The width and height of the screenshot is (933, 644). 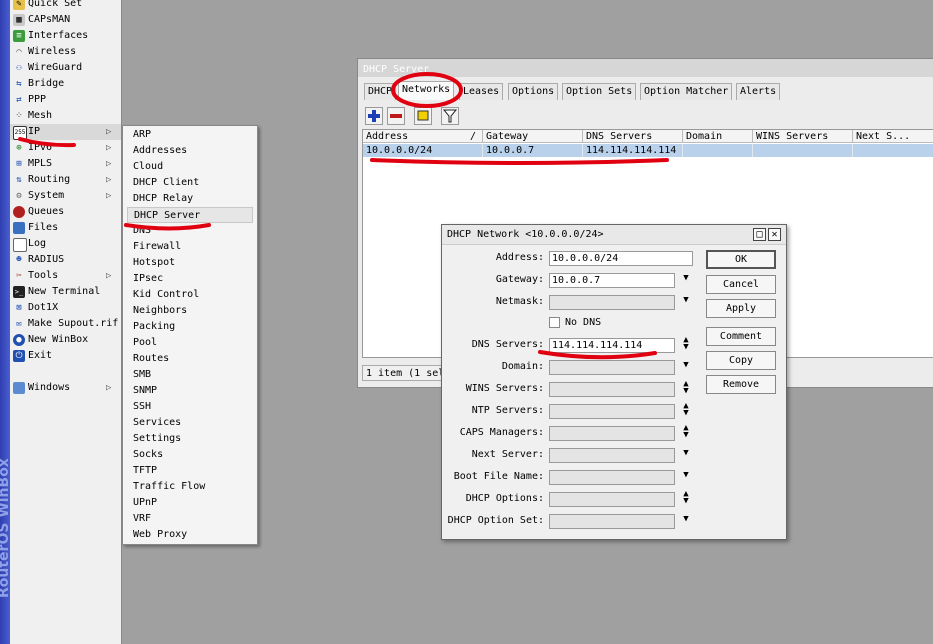 I want to click on domain-input, so click(x=612, y=367).